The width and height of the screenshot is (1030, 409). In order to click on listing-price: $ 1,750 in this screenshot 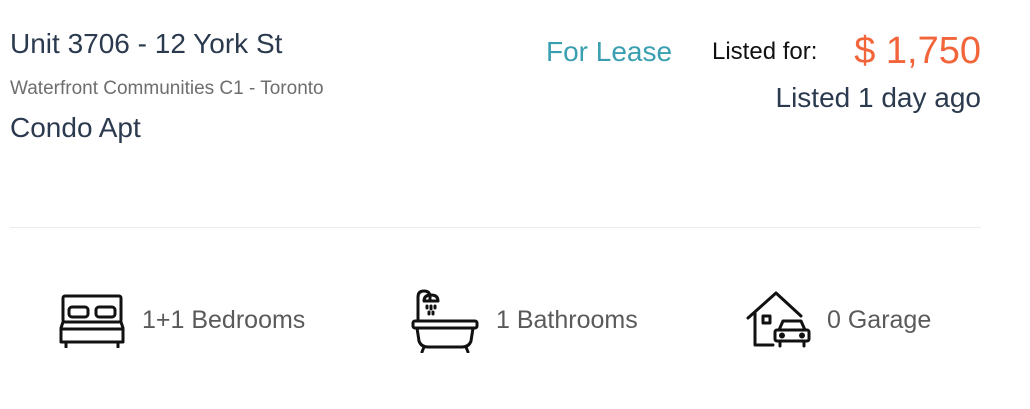, I will do `click(917, 51)`.